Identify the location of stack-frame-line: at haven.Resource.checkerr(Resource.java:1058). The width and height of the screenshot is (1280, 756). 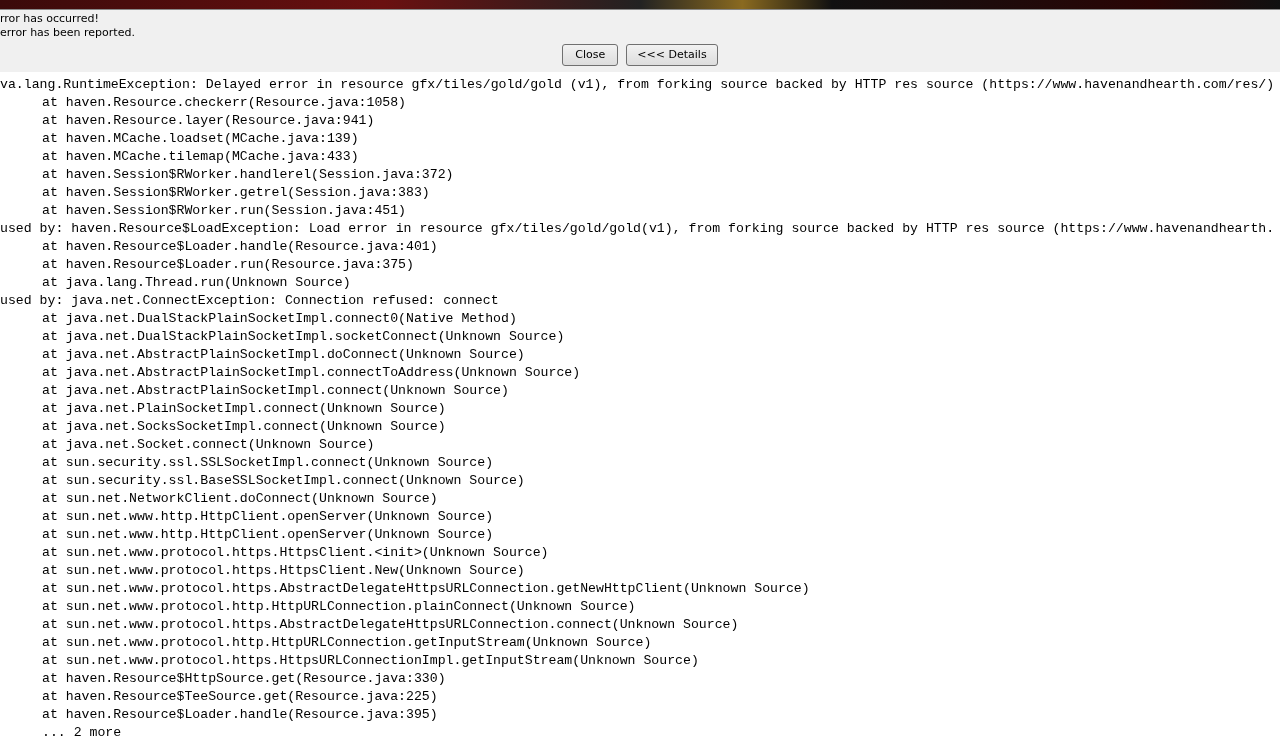
(224, 102).